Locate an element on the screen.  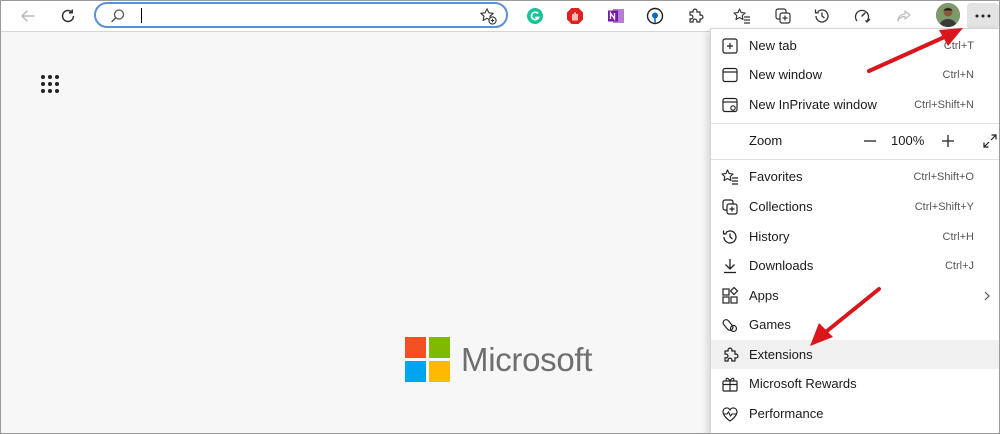
menu-item-shortcut: Ctrl+J is located at coordinates (959, 265).